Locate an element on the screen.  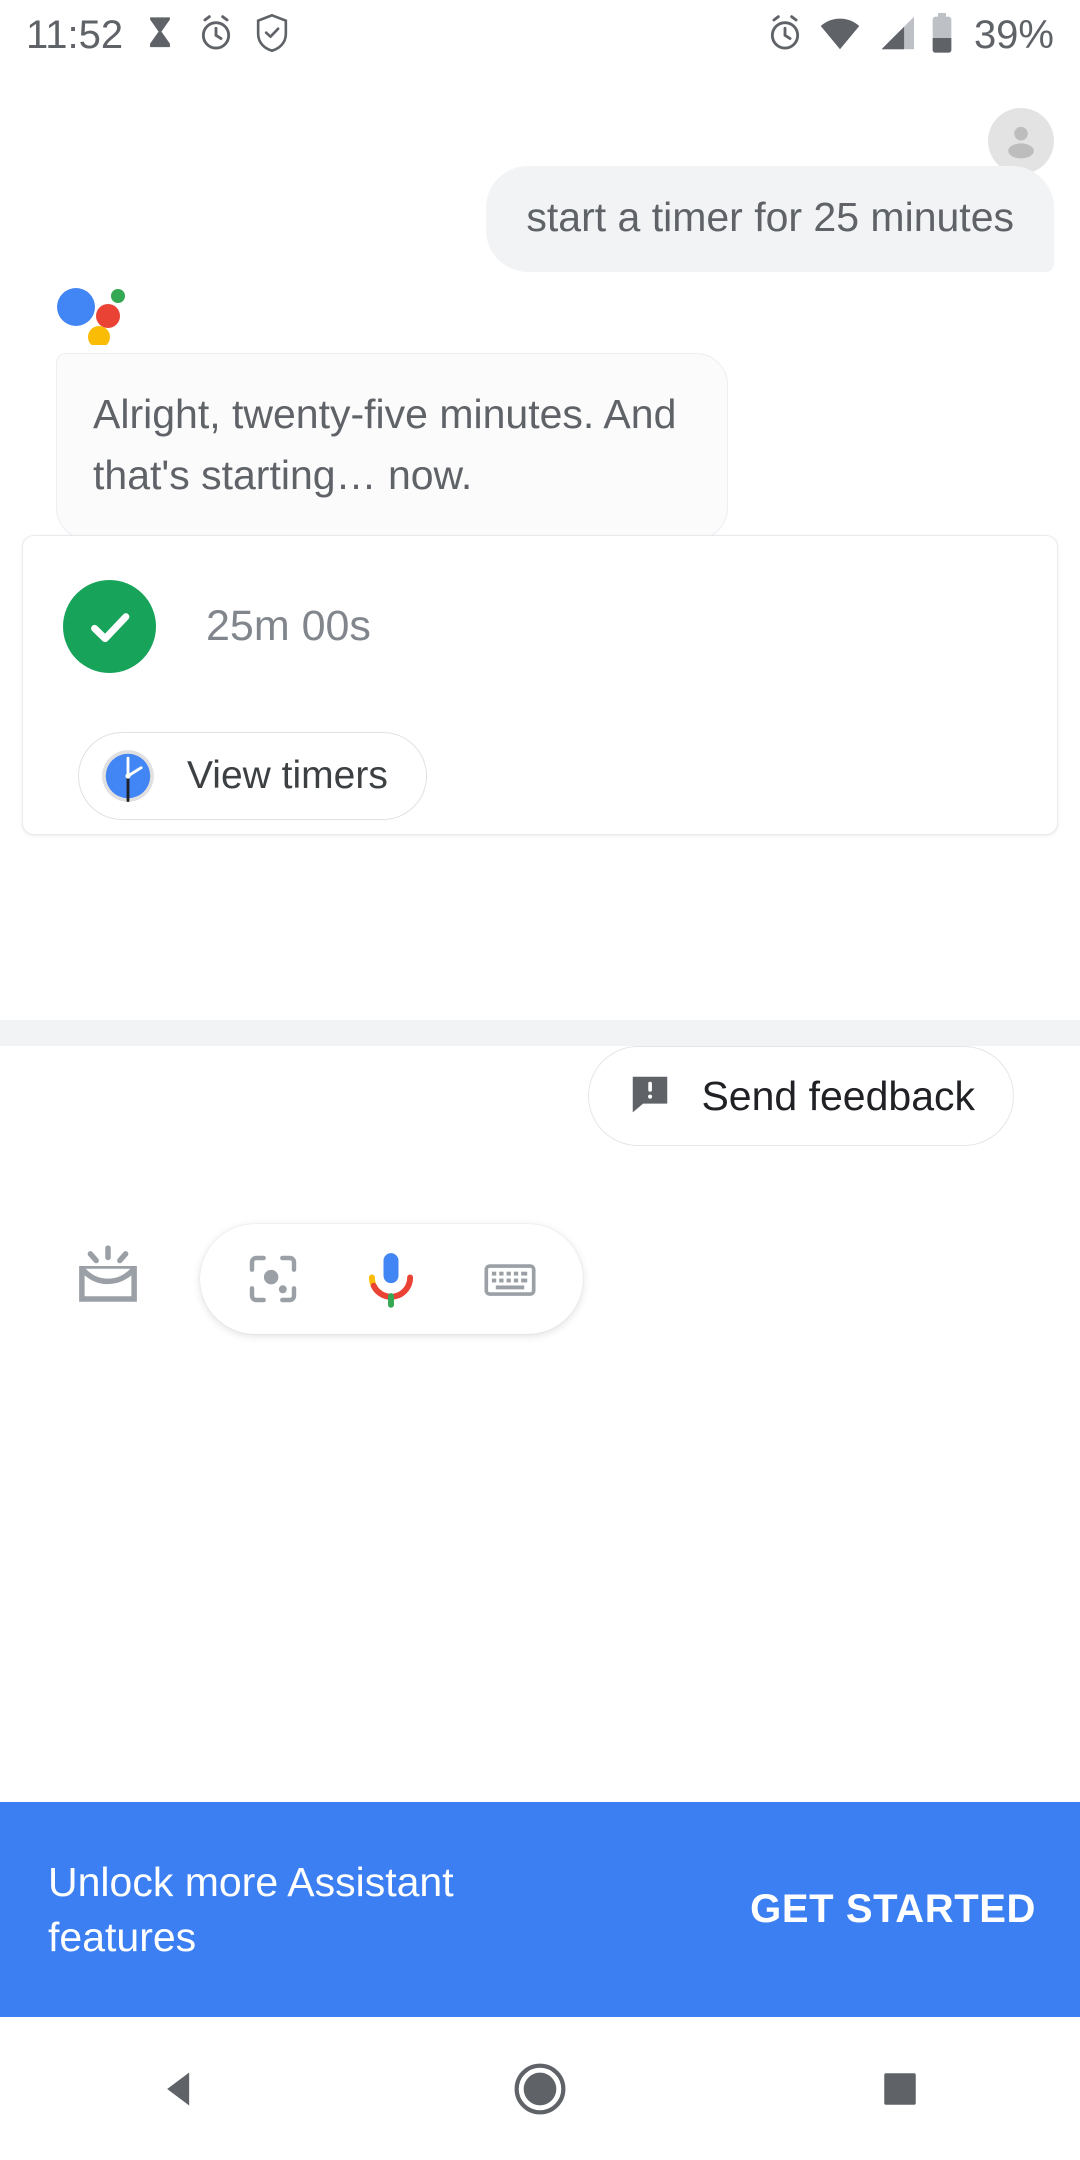
status-bar-clock: 11:52 is located at coordinates (75, 34).